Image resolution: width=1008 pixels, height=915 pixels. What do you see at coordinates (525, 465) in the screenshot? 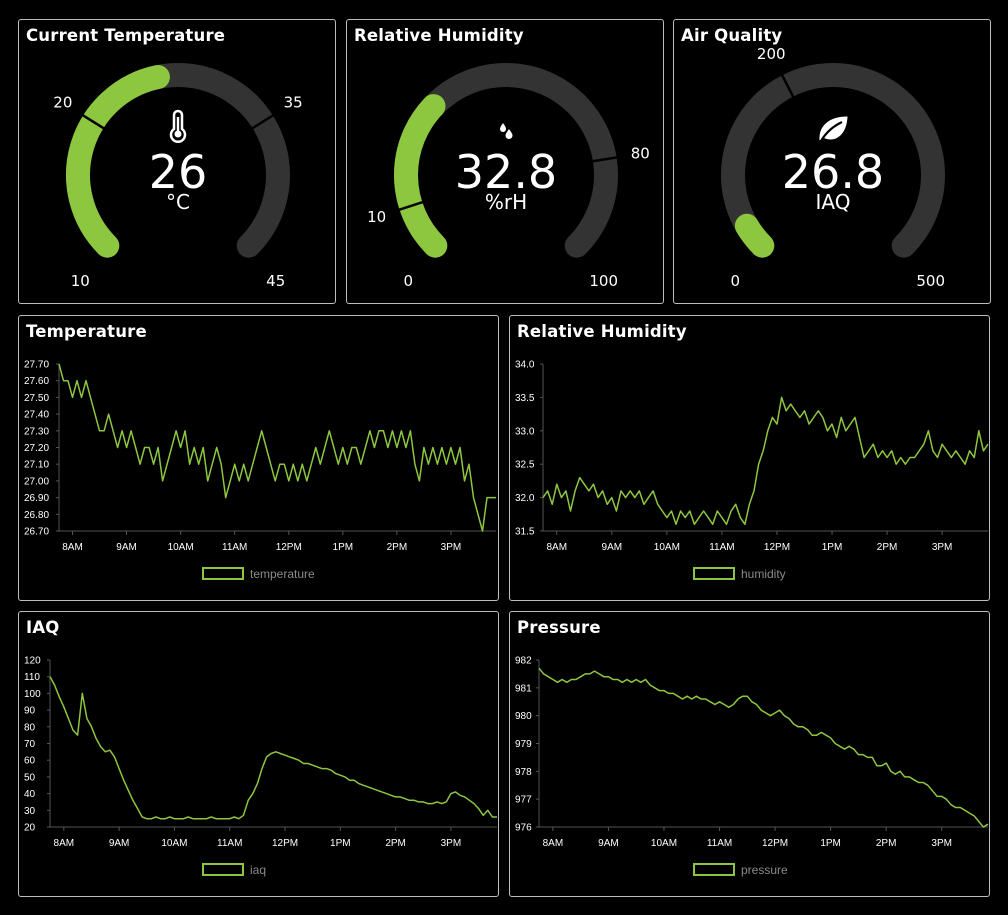
I see `y-tick-label: 32.5` at bounding box center [525, 465].